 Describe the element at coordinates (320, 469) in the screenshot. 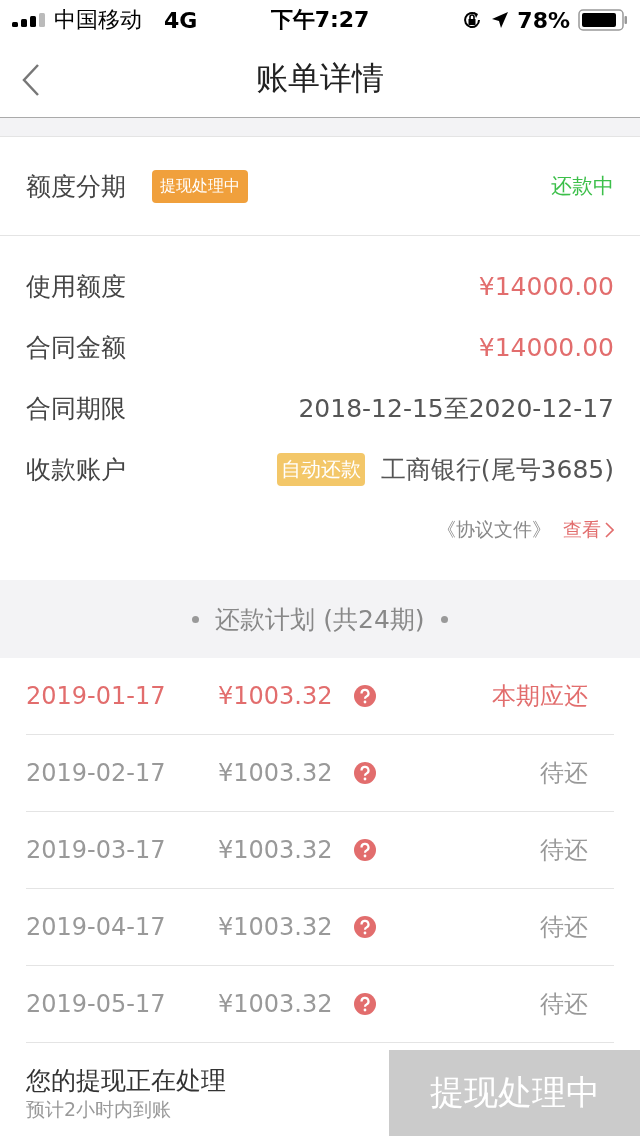

I see `auto-repay-tag: 自动还款` at that location.